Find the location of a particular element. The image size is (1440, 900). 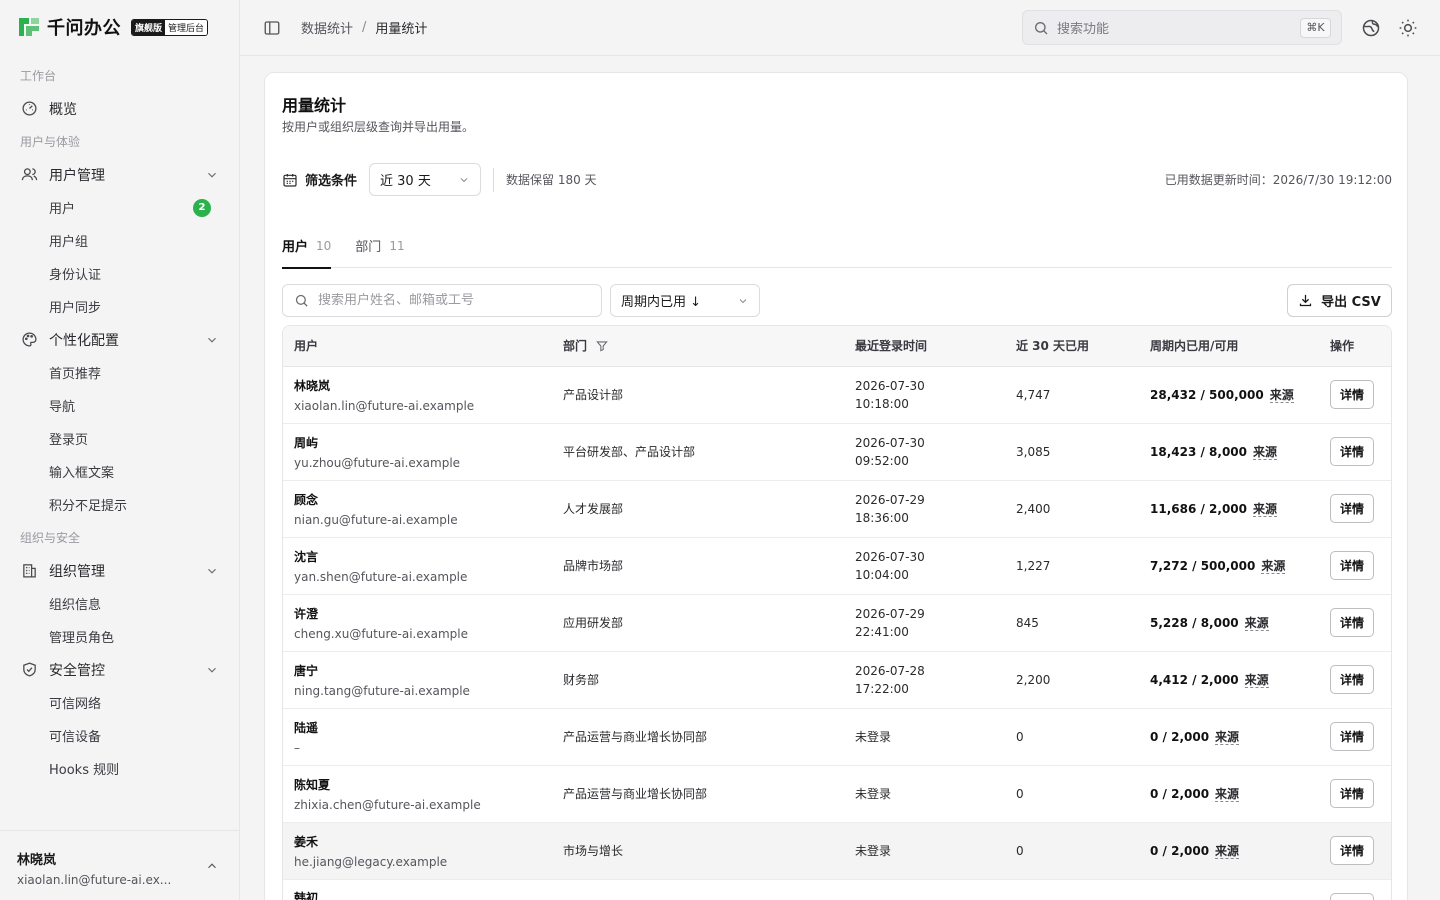

page-title: 用量统计 is located at coordinates (314, 105).